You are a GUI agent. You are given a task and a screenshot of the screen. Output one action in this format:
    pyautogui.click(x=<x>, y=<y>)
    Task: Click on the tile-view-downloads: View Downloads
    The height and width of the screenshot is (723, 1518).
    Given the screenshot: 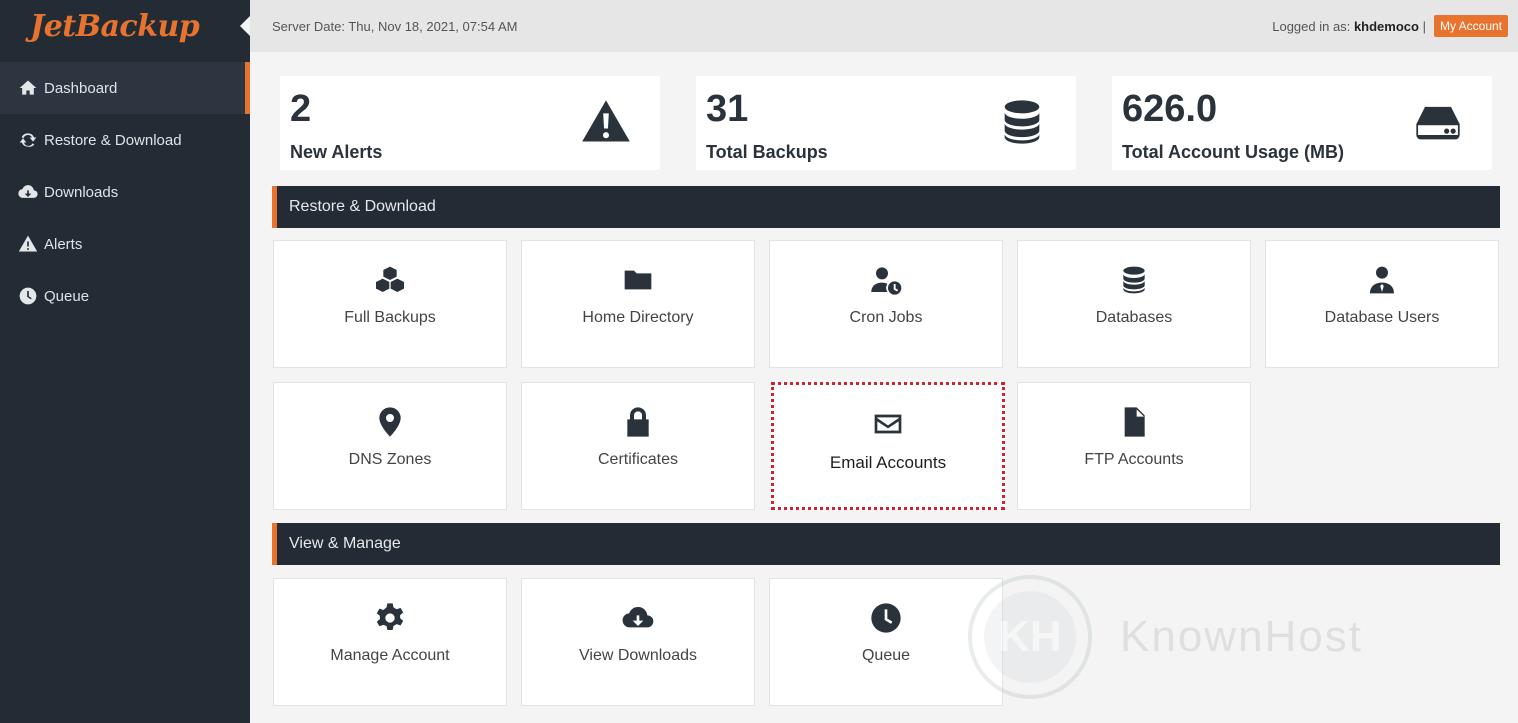 What is the action you would take?
    pyautogui.click(x=638, y=642)
    